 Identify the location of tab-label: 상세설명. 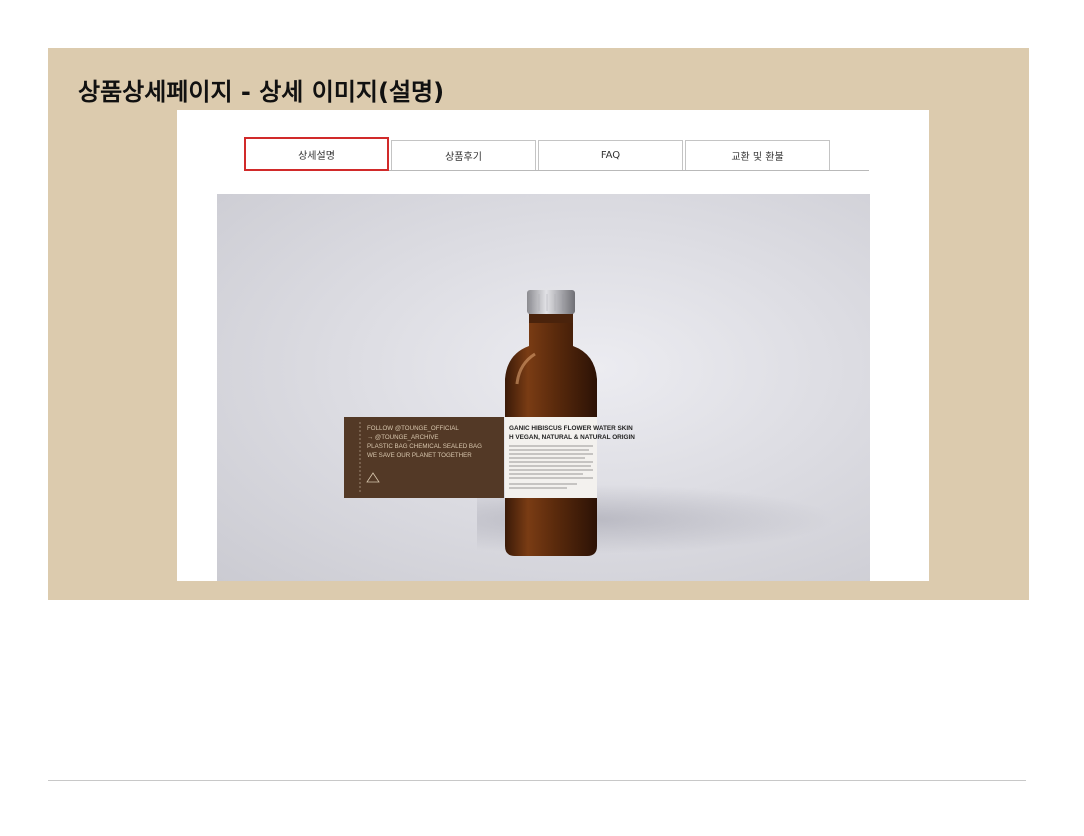
(316, 156).